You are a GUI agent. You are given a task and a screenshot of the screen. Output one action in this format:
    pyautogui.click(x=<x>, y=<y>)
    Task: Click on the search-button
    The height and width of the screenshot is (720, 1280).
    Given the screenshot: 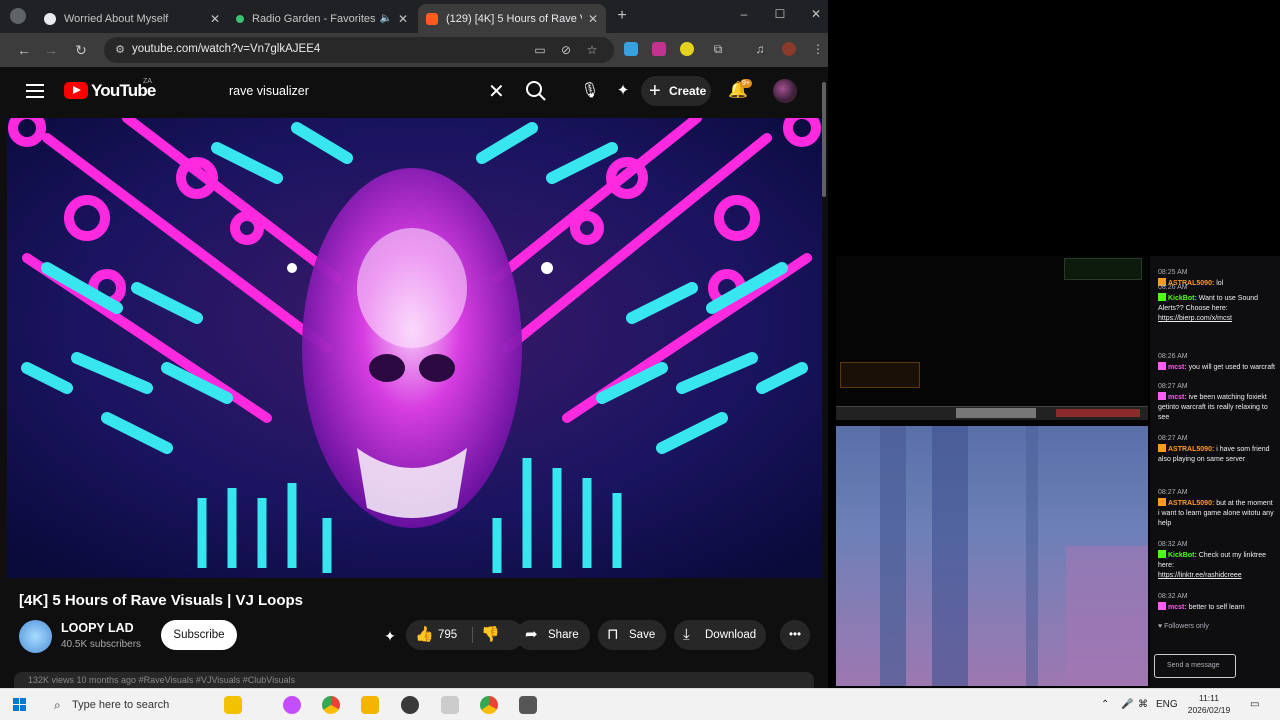 What is the action you would take?
    pyautogui.click(x=536, y=91)
    